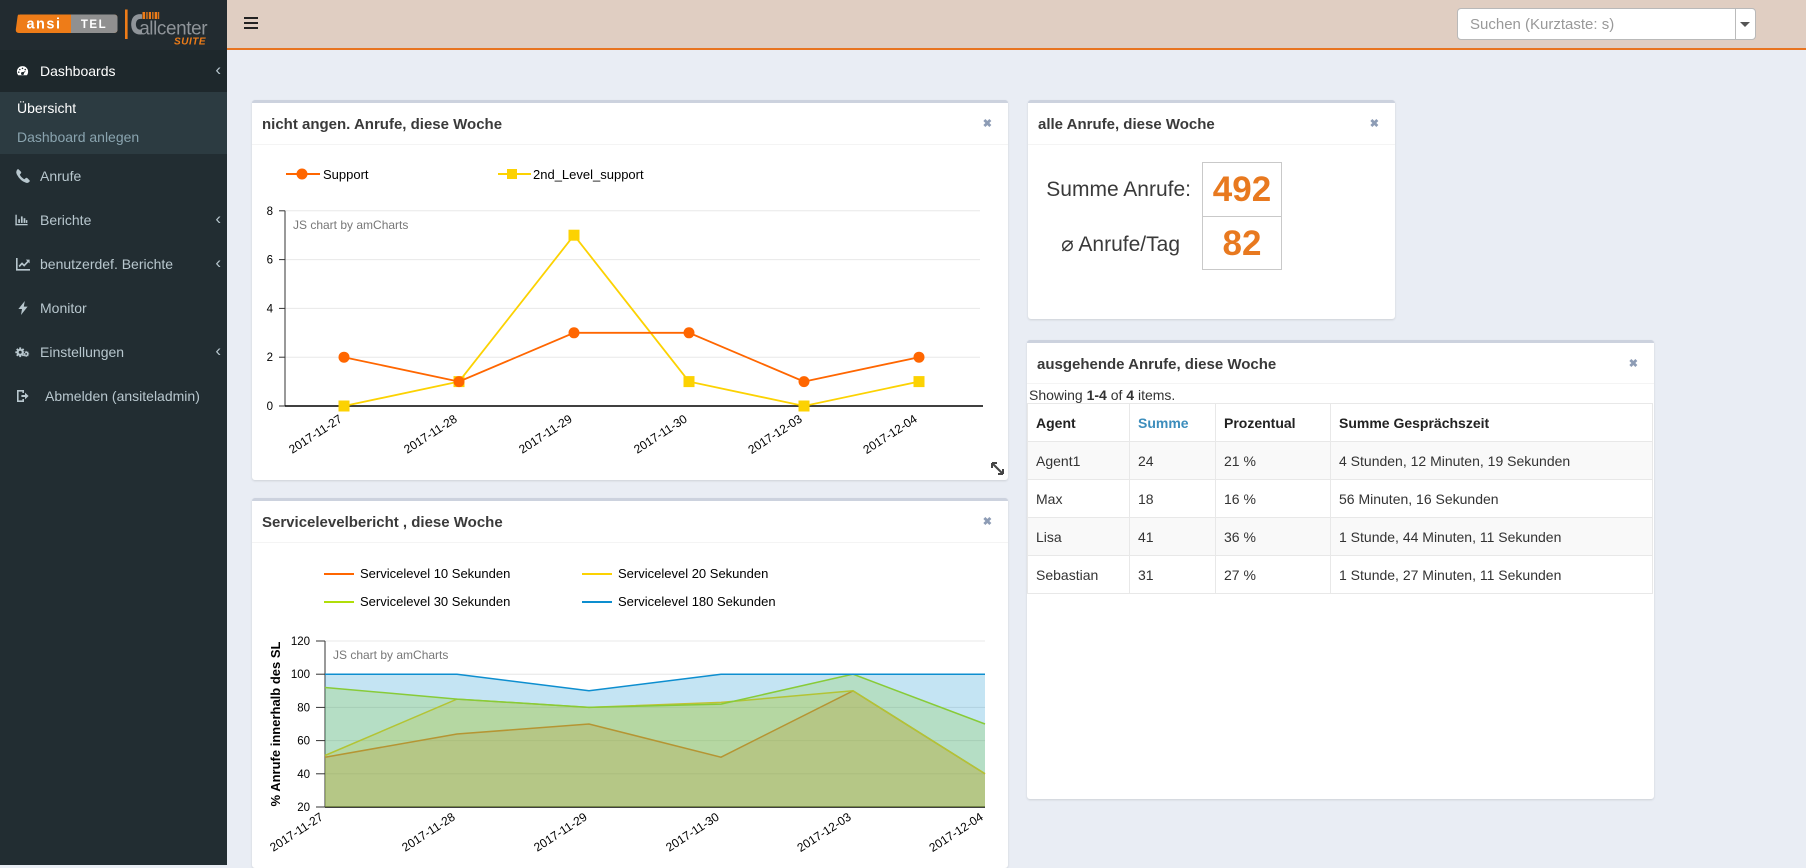 This screenshot has width=1806, height=868. I want to click on svg-text: SUITE, so click(190, 42).